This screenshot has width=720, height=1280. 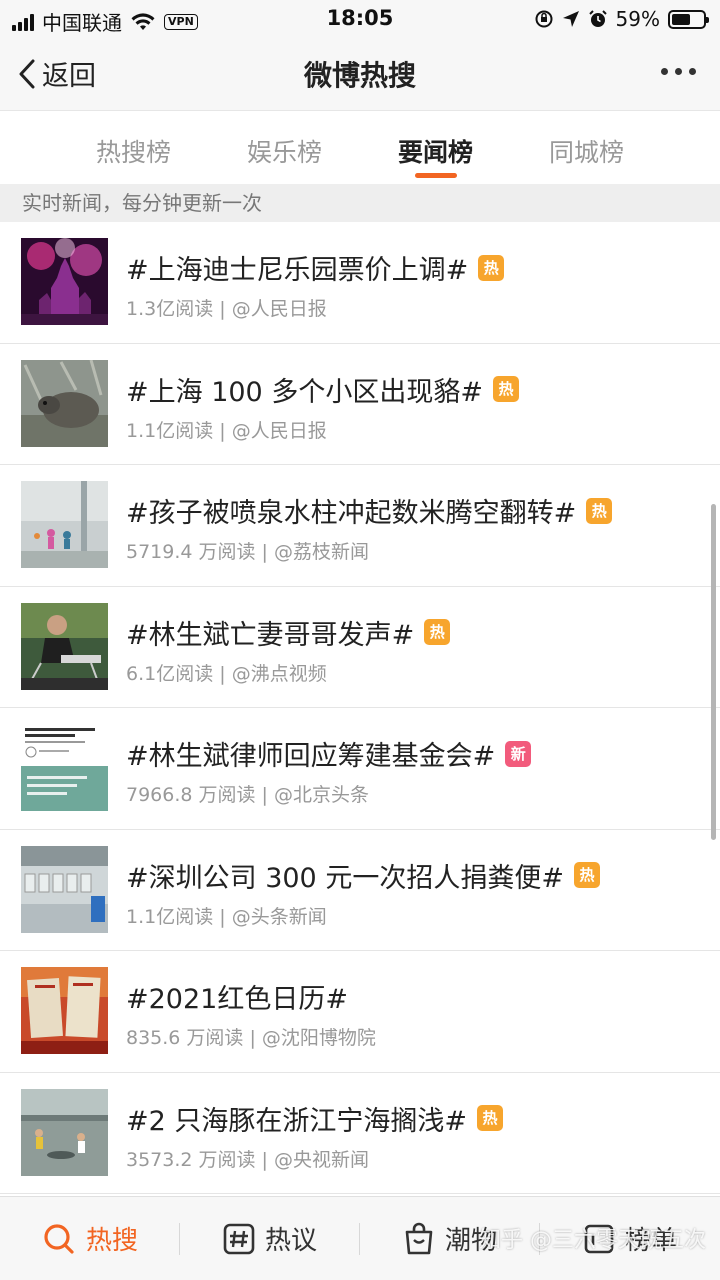 What do you see at coordinates (226, 309) in the screenshot?
I see `item-meta: 1.3亿阅读 | @人民日报` at bounding box center [226, 309].